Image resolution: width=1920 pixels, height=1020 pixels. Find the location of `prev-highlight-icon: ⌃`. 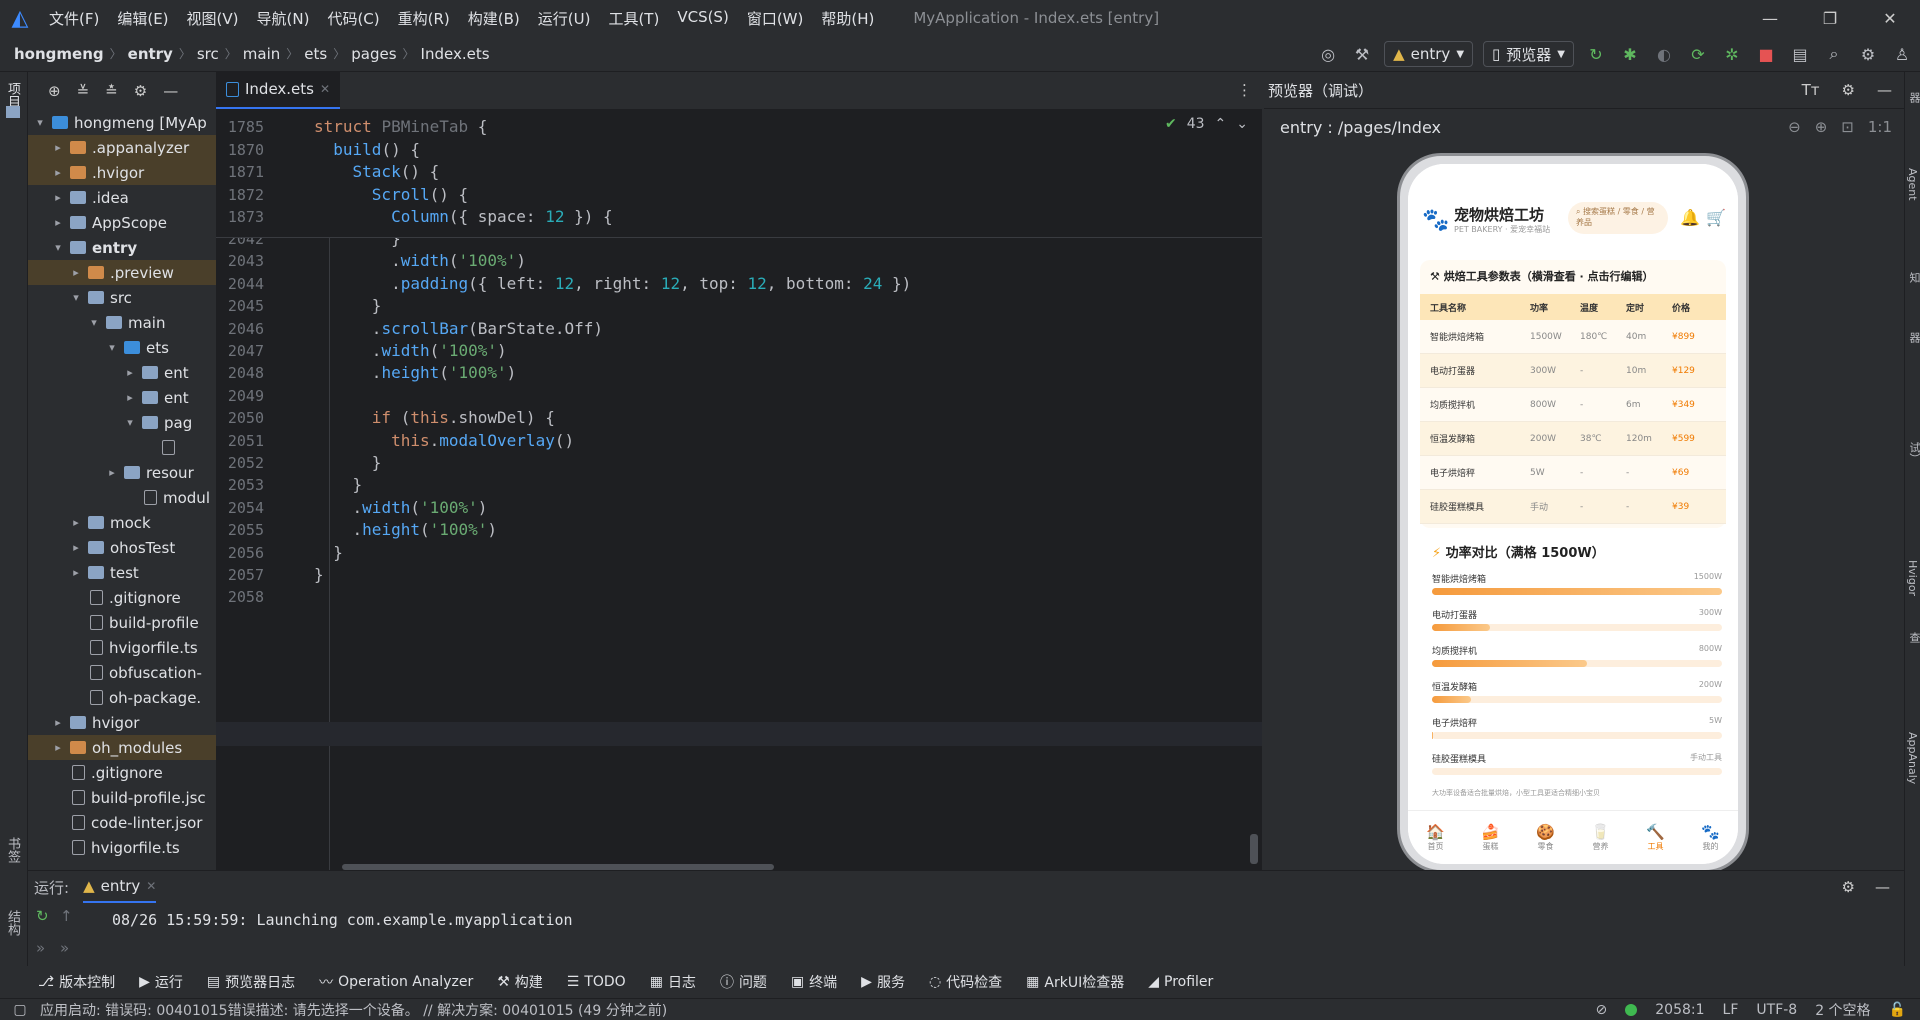

prev-highlight-icon: ⌃ is located at coordinates (1221, 124).